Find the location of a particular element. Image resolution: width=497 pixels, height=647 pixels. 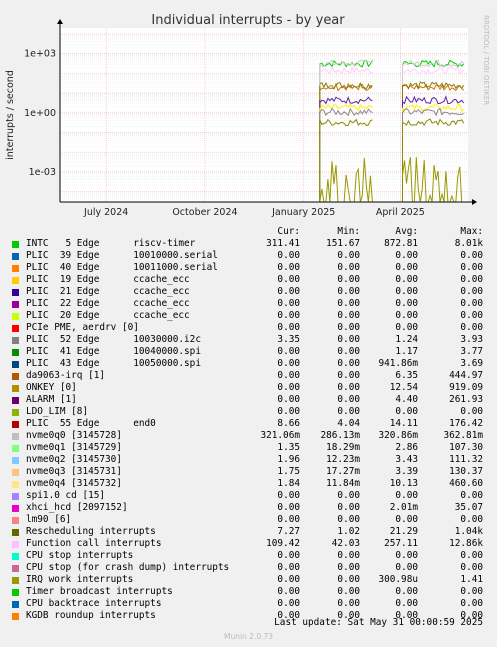

legend-label: INTC 5 Edge riscv-timer is located at coordinates (111, 243).